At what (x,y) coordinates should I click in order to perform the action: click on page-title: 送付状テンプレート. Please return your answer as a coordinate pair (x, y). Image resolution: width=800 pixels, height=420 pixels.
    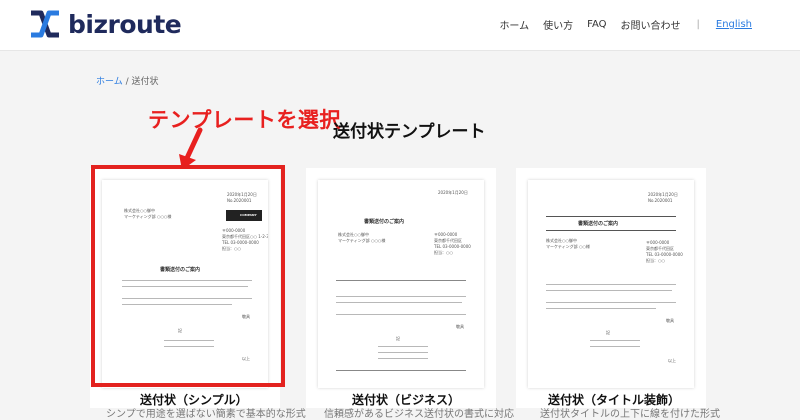
    Looking at the image, I should click on (409, 132).